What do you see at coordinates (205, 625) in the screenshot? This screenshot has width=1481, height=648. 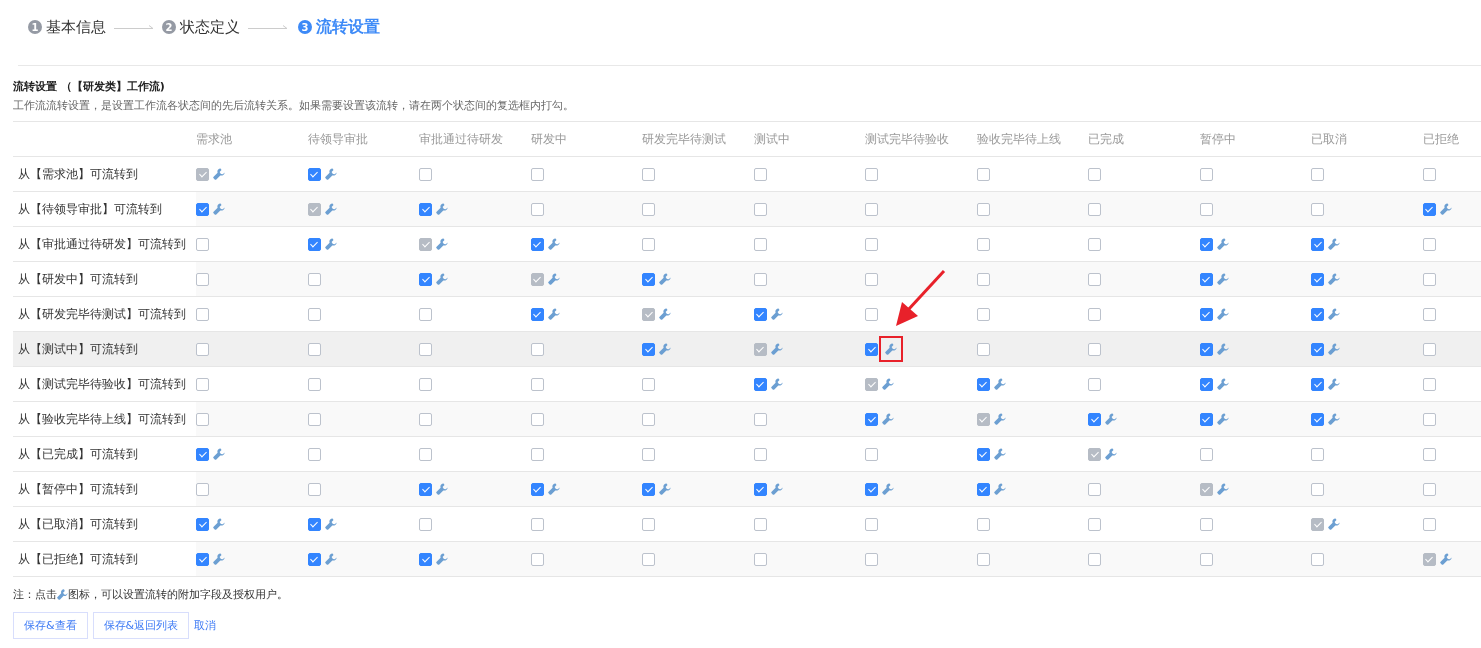 I see `cancel-link: 取消` at bounding box center [205, 625].